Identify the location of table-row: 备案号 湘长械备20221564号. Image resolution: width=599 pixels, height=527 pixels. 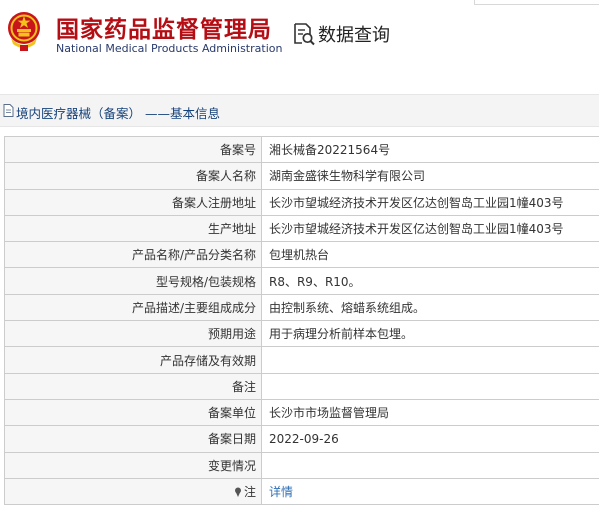
(301, 149).